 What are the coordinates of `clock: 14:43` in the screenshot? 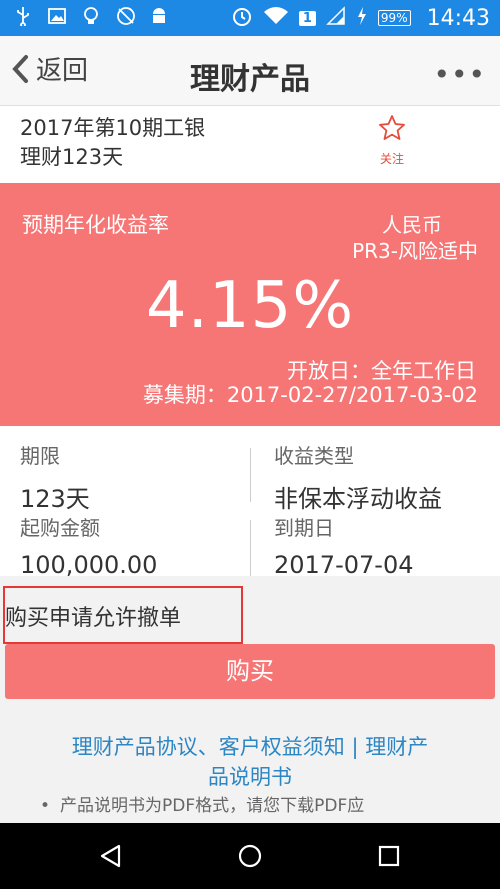 It's located at (458, 18).